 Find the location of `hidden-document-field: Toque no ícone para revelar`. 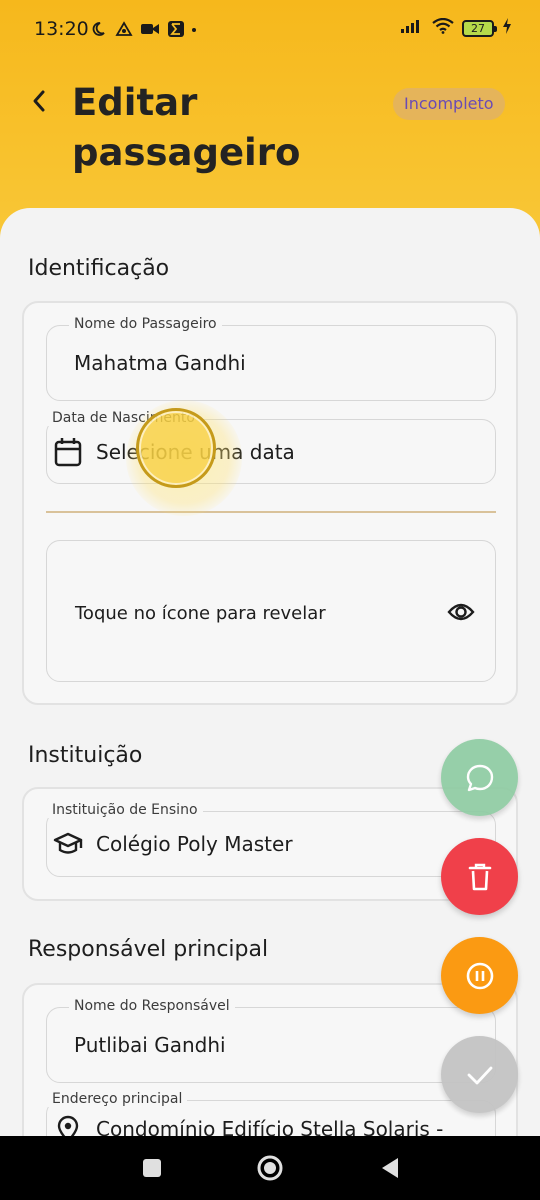

hidden-document-field: Toque no ícone para revelar is located at coordinates (271, 611).